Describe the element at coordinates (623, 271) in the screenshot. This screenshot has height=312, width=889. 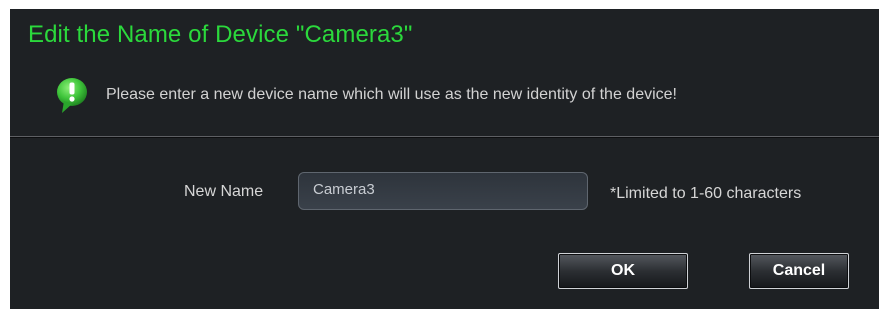
I see `ok-button: OK` at that location.